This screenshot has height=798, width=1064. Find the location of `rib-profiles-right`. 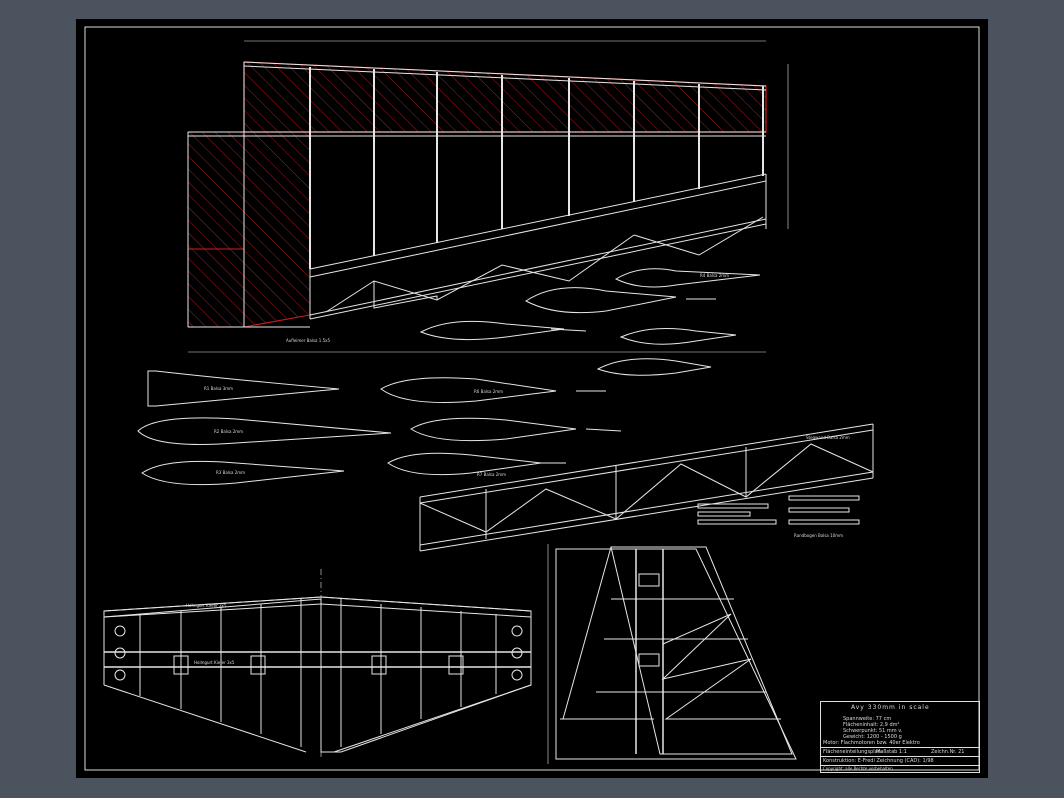

rib-profiles-right is located at coordinates (590, 322).